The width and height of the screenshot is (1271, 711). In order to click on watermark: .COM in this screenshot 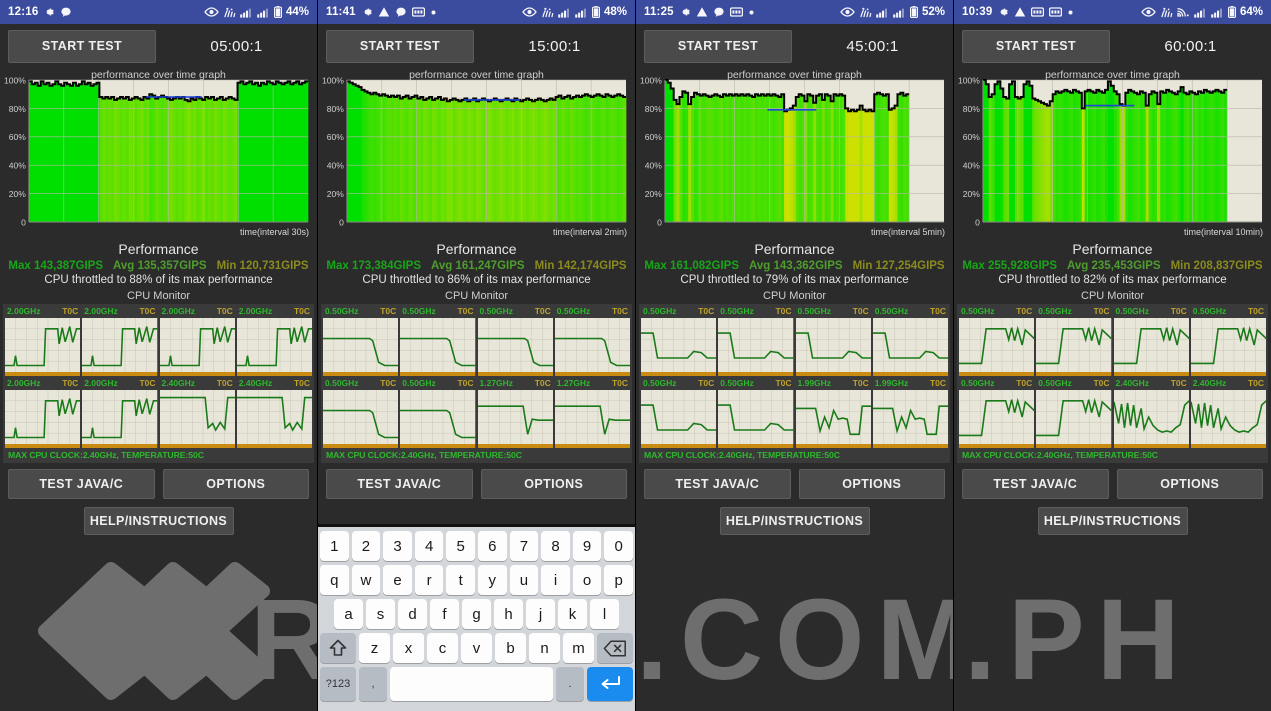, I will do `click(794, 631)`.